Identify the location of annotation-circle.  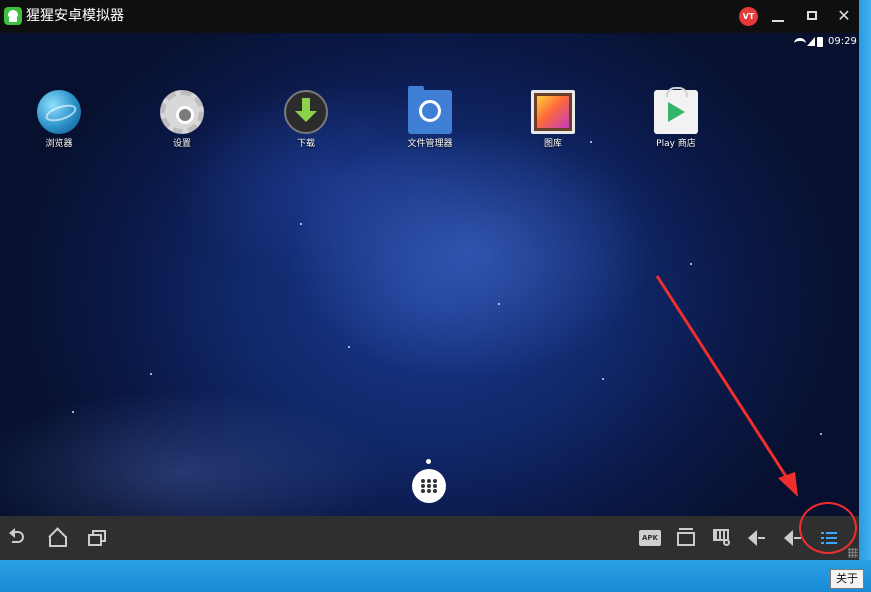
(828, 528).